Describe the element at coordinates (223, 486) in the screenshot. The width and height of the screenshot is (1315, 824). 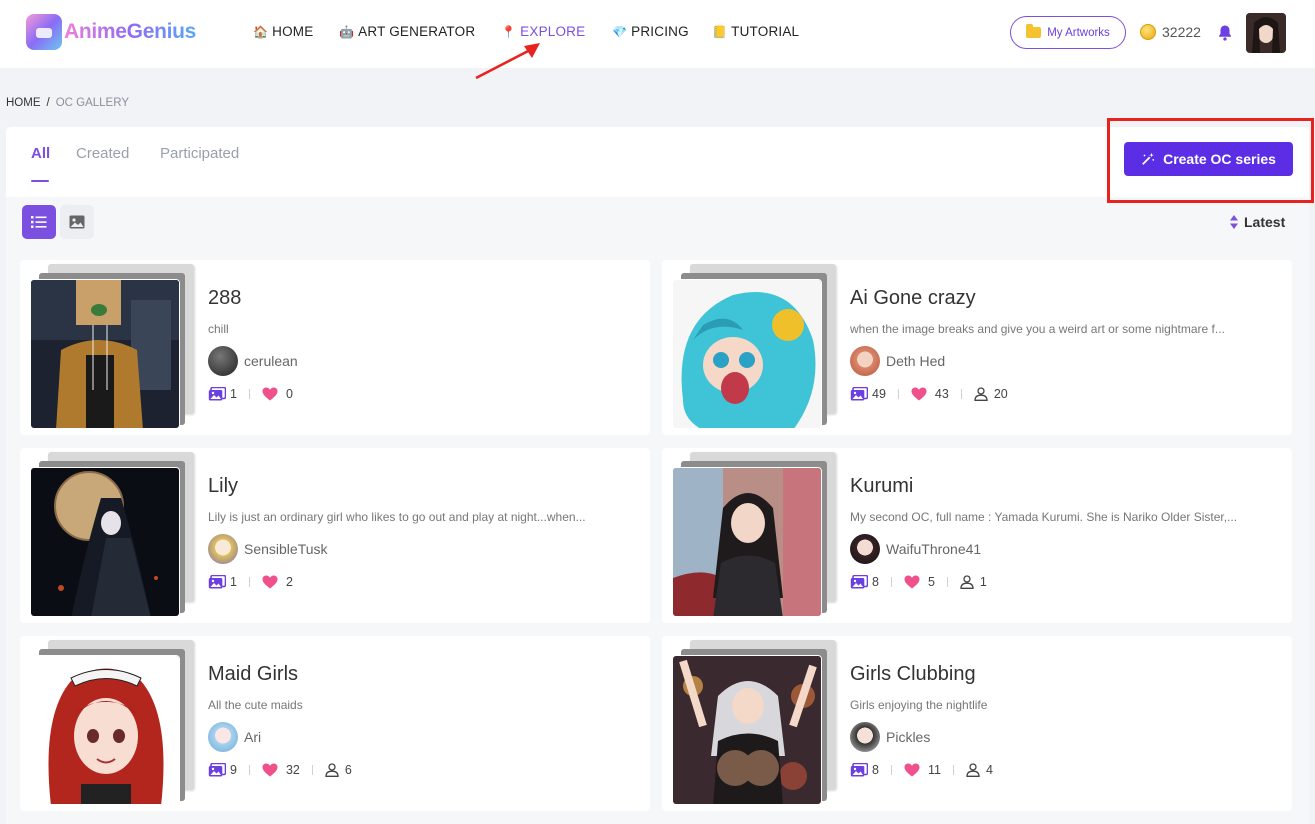
I see `oc-title: Lily` at that location.